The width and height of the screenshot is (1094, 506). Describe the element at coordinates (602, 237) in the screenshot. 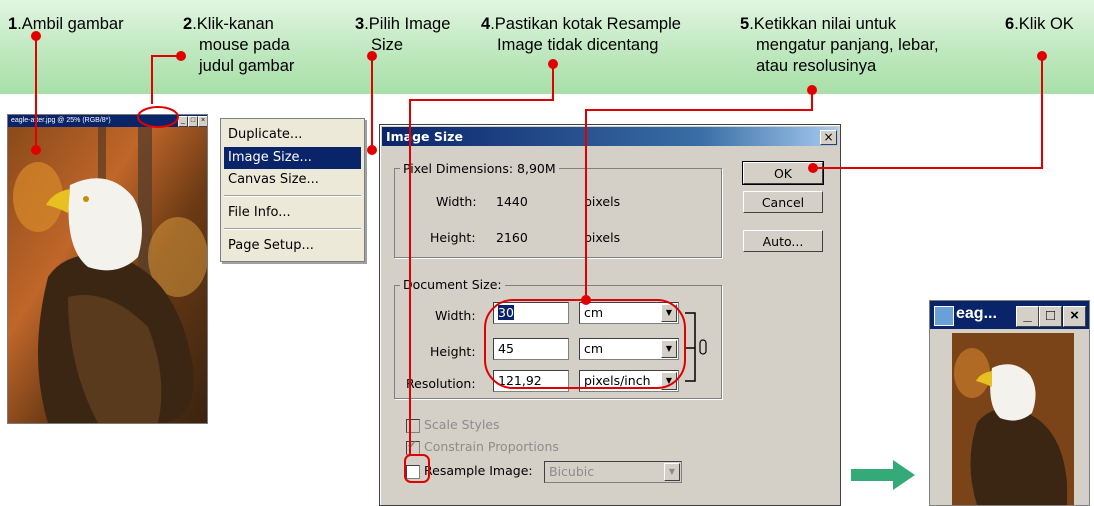

I see `pixel-height-unit: pixels` at that location.